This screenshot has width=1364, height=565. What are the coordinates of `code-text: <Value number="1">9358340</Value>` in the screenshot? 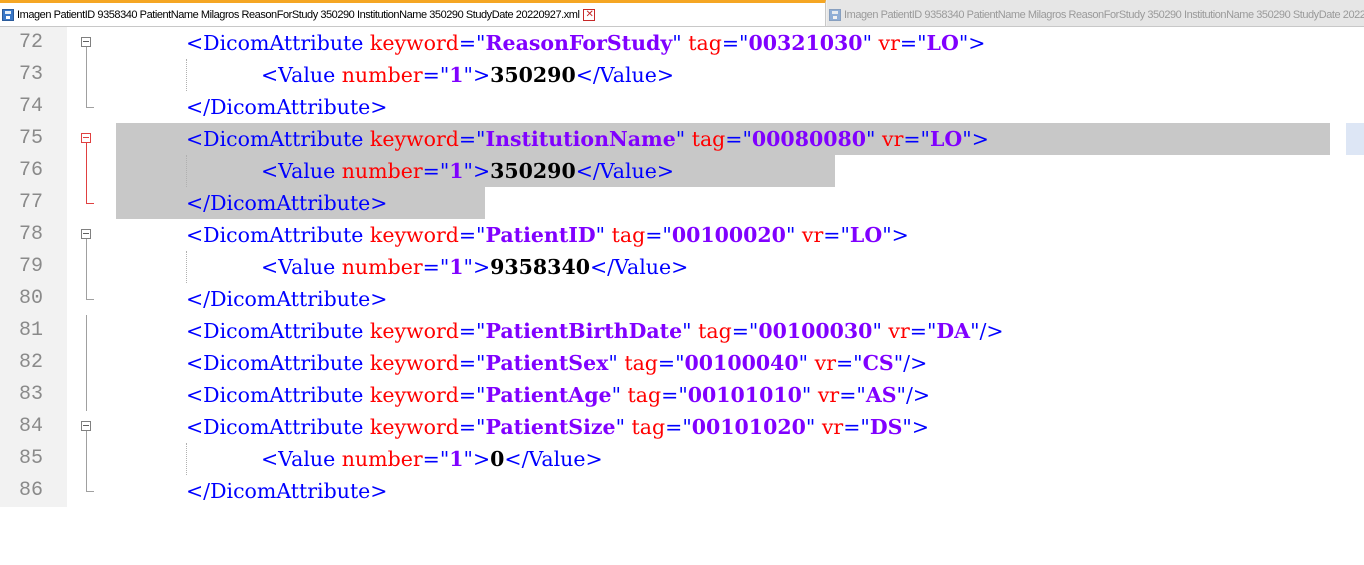 It's located at (475, 267).